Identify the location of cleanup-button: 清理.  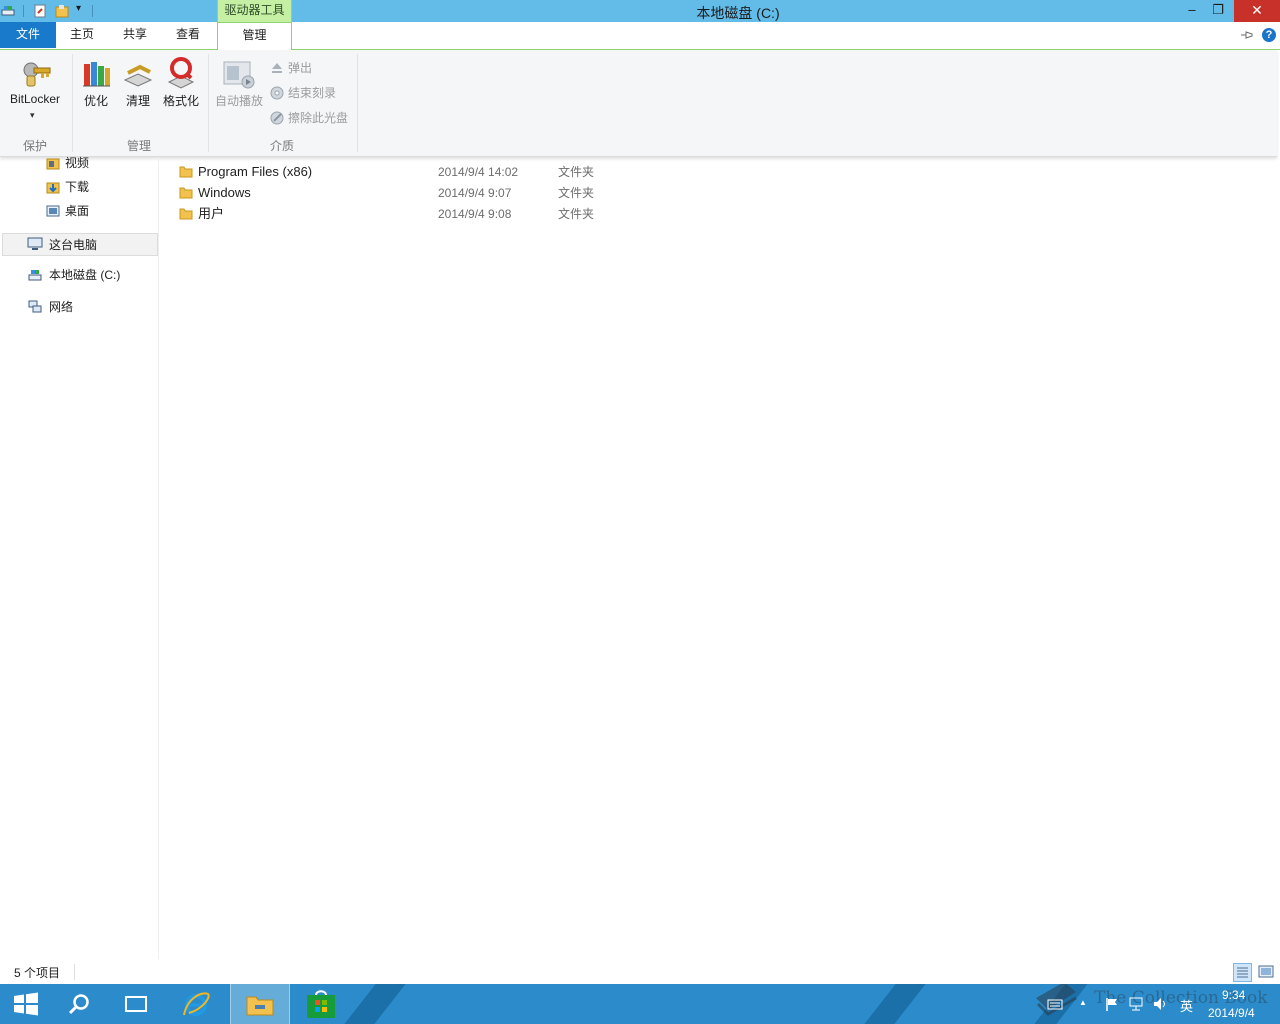
(138, 100).